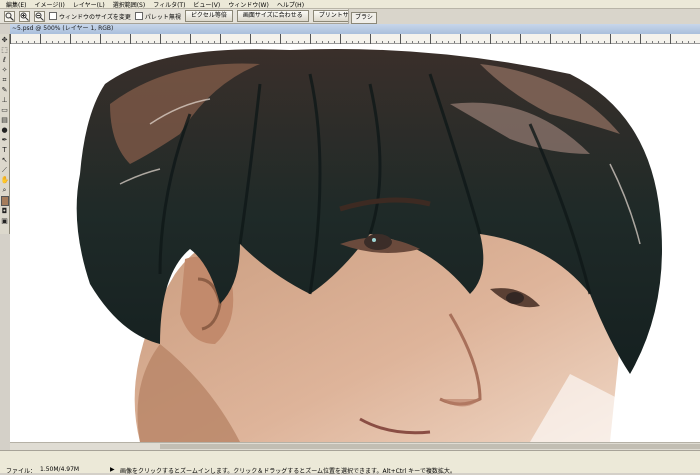  What do you see at coordinates (5, 211) in the screenshot?
I see `quick-mask-icon: ◘` at bounding box center [5, 211].